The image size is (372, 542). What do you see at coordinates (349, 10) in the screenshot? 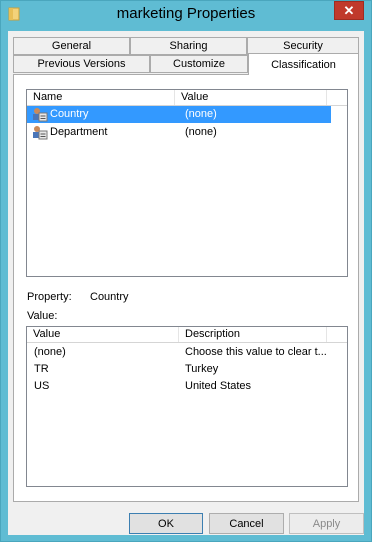
I see `close-button: ✕` at bounding box center [349, 10].